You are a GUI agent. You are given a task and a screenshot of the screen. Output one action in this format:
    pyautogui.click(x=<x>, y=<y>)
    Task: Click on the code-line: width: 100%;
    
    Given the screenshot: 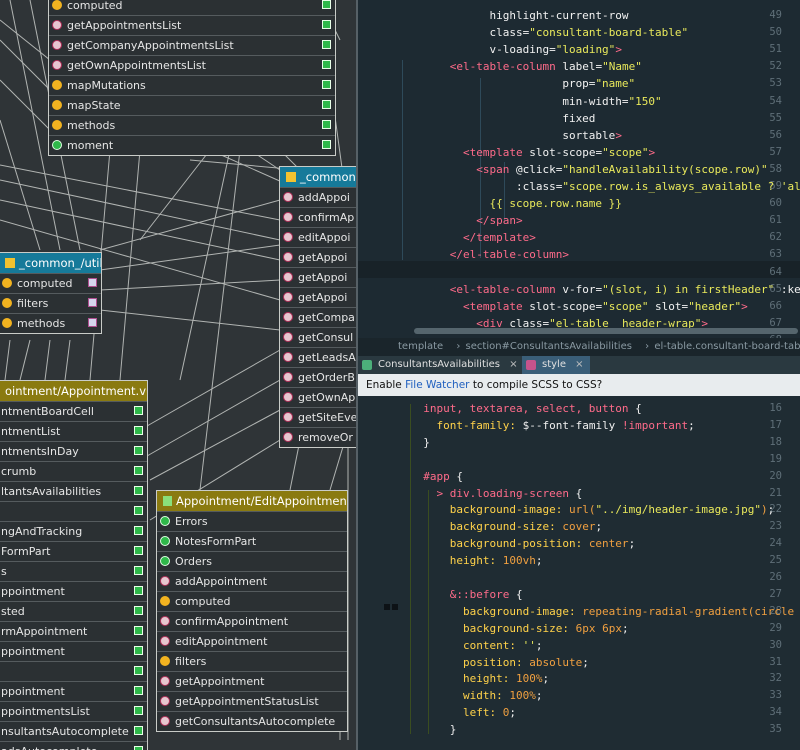 What is the action you would take?
    pyautogui.click(x=476, y=695)
    